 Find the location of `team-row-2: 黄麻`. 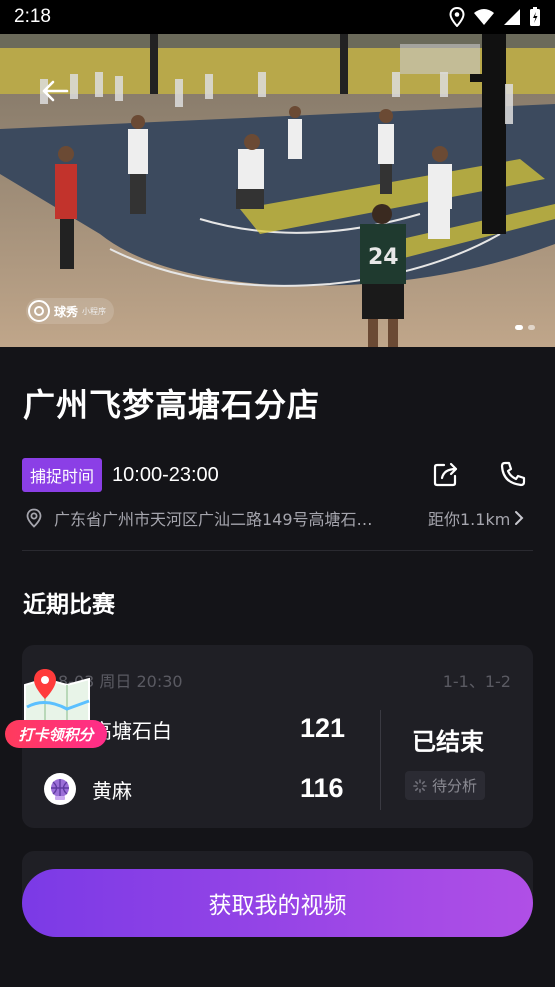

team-row-2: 黄麻 is located at coordinates (88, 789).